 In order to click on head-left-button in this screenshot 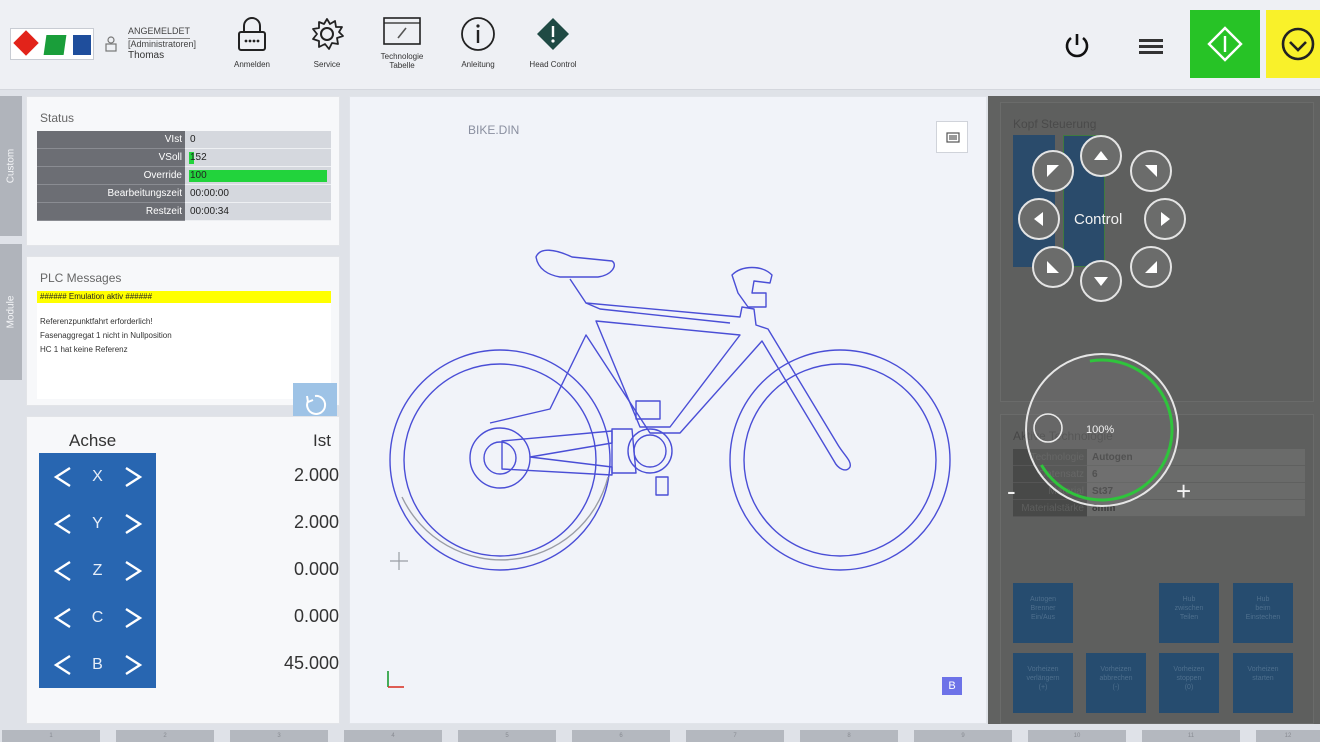, I will do `click(1039, 219)`.